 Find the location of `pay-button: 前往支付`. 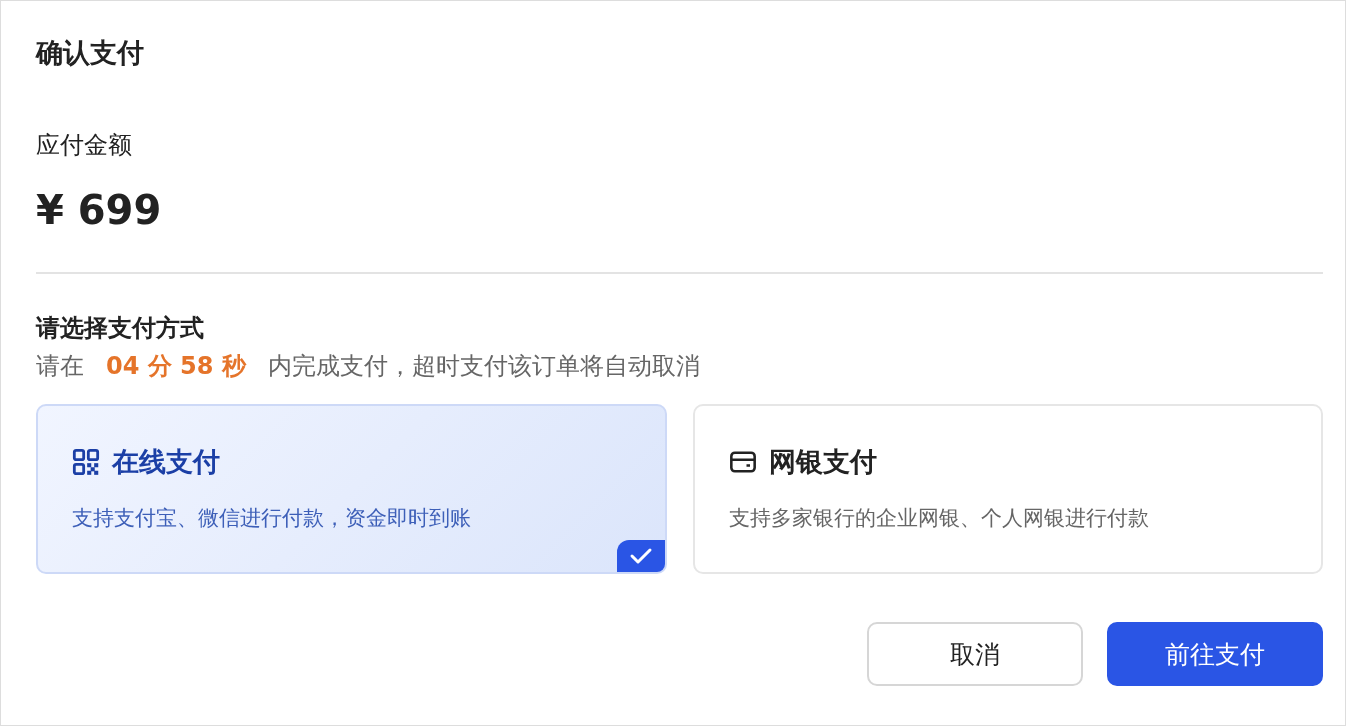

pay-button: 前往支付 is located at coordinates (1215, 654).